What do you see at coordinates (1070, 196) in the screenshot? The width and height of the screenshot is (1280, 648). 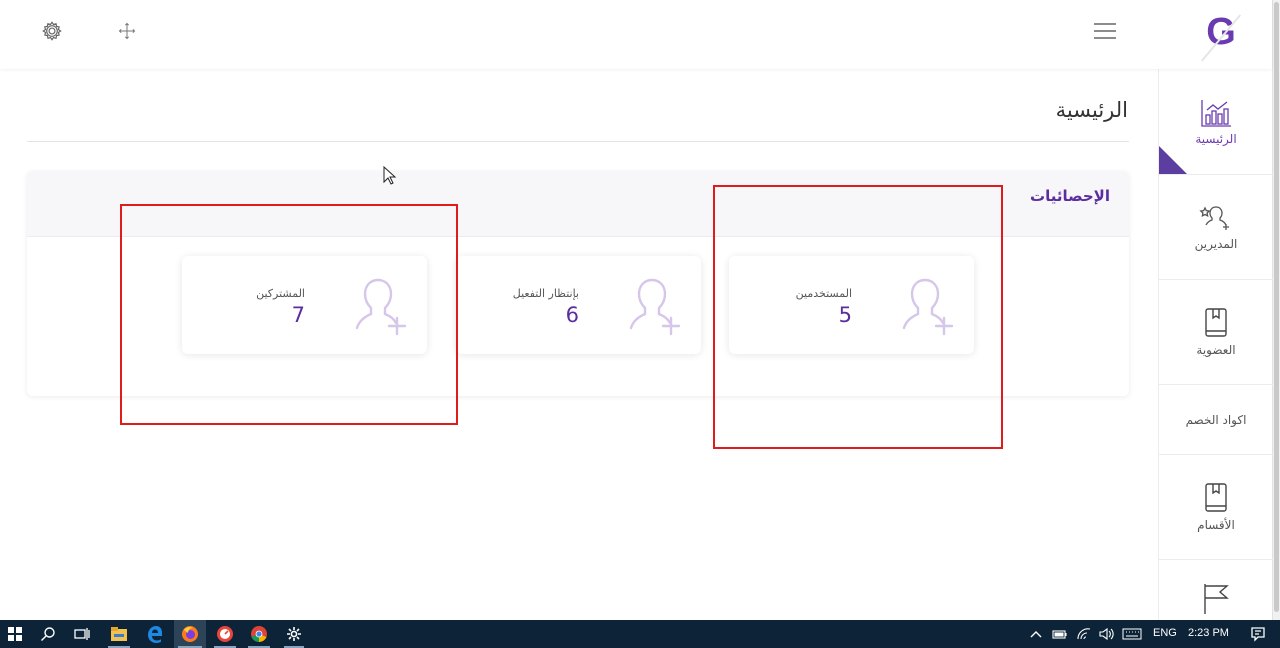 I see `statistics-heading: الإحصائيات` at bounding box center [1070, 196].